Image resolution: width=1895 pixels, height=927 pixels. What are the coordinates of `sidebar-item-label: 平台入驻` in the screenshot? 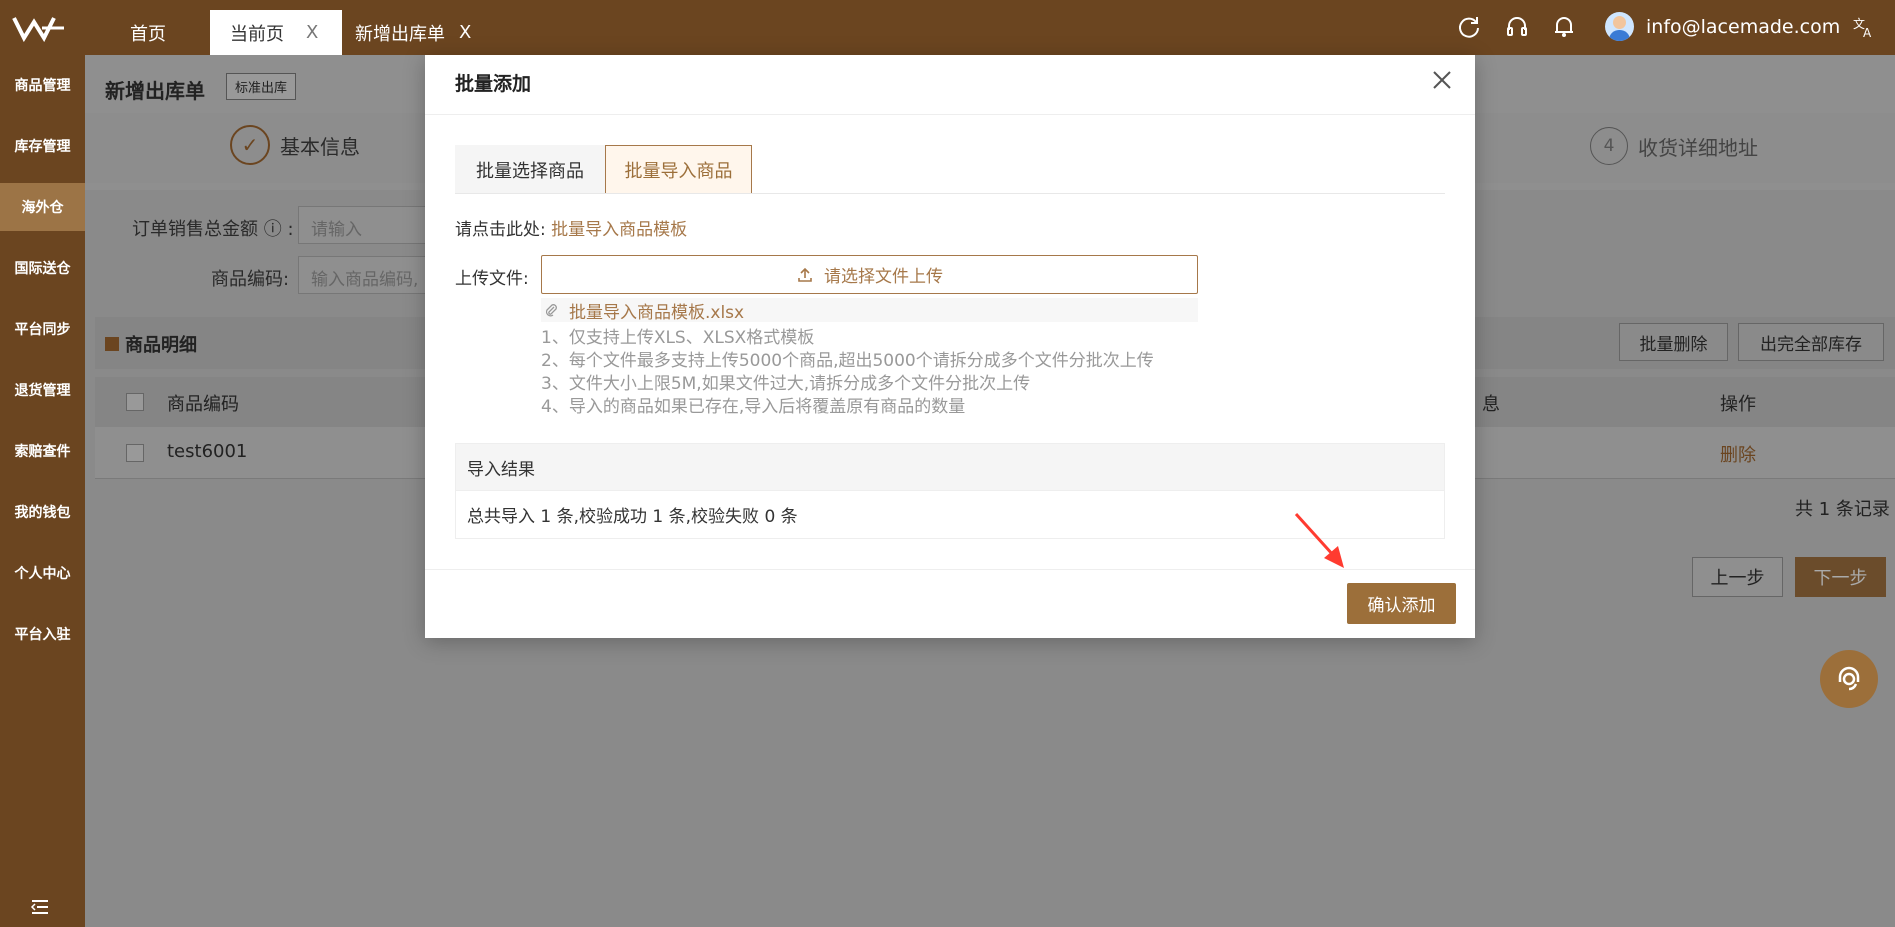 It's located at (42, 635).